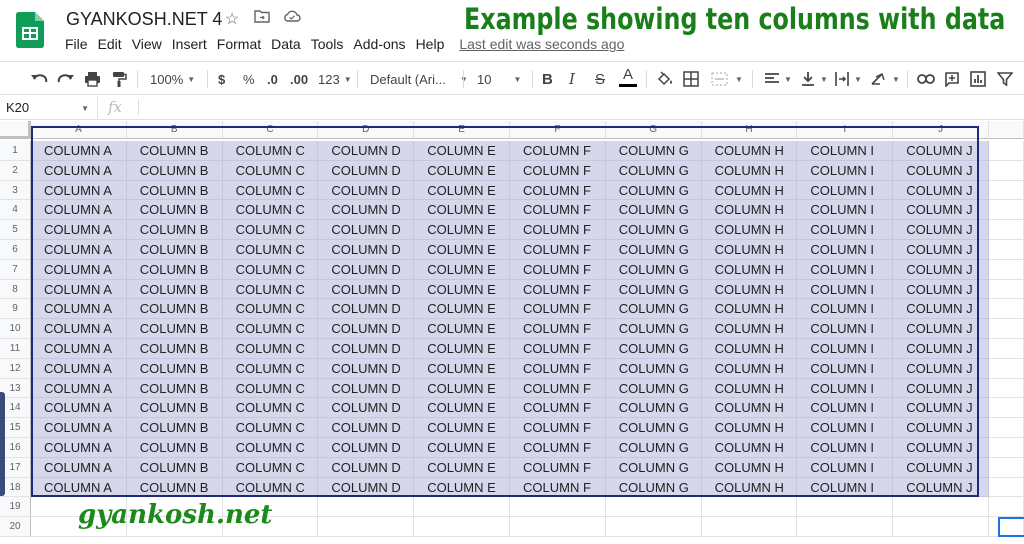  I want to click on cell-g1: COLUMN G, so click(653, 151).